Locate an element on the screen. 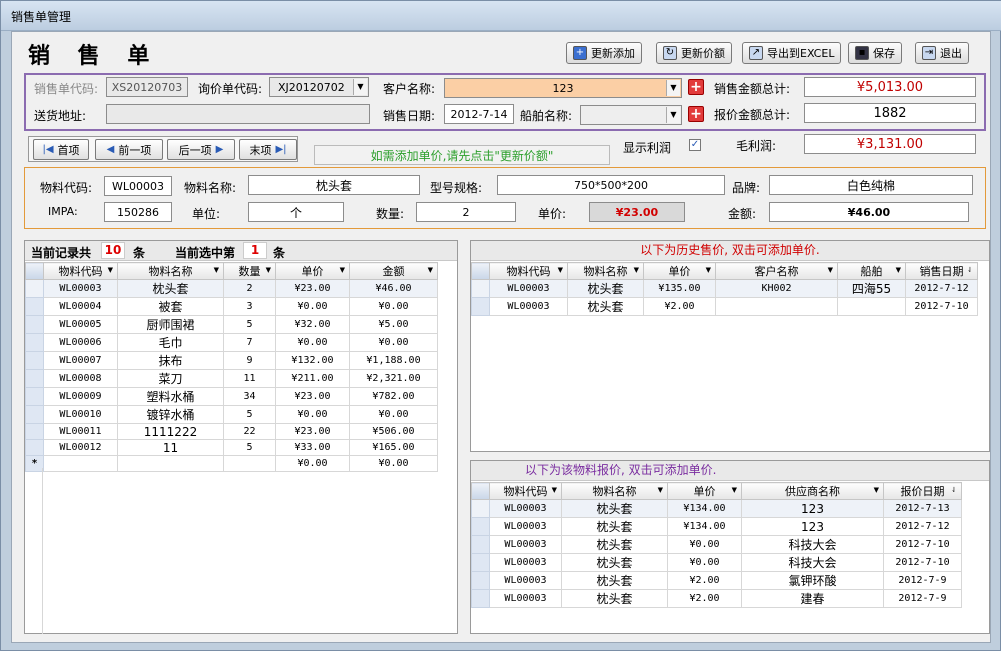 Image resolution: width=1001 pixels, height=651 pixels. unit-field: 个 is located at coordinates (296, 212).